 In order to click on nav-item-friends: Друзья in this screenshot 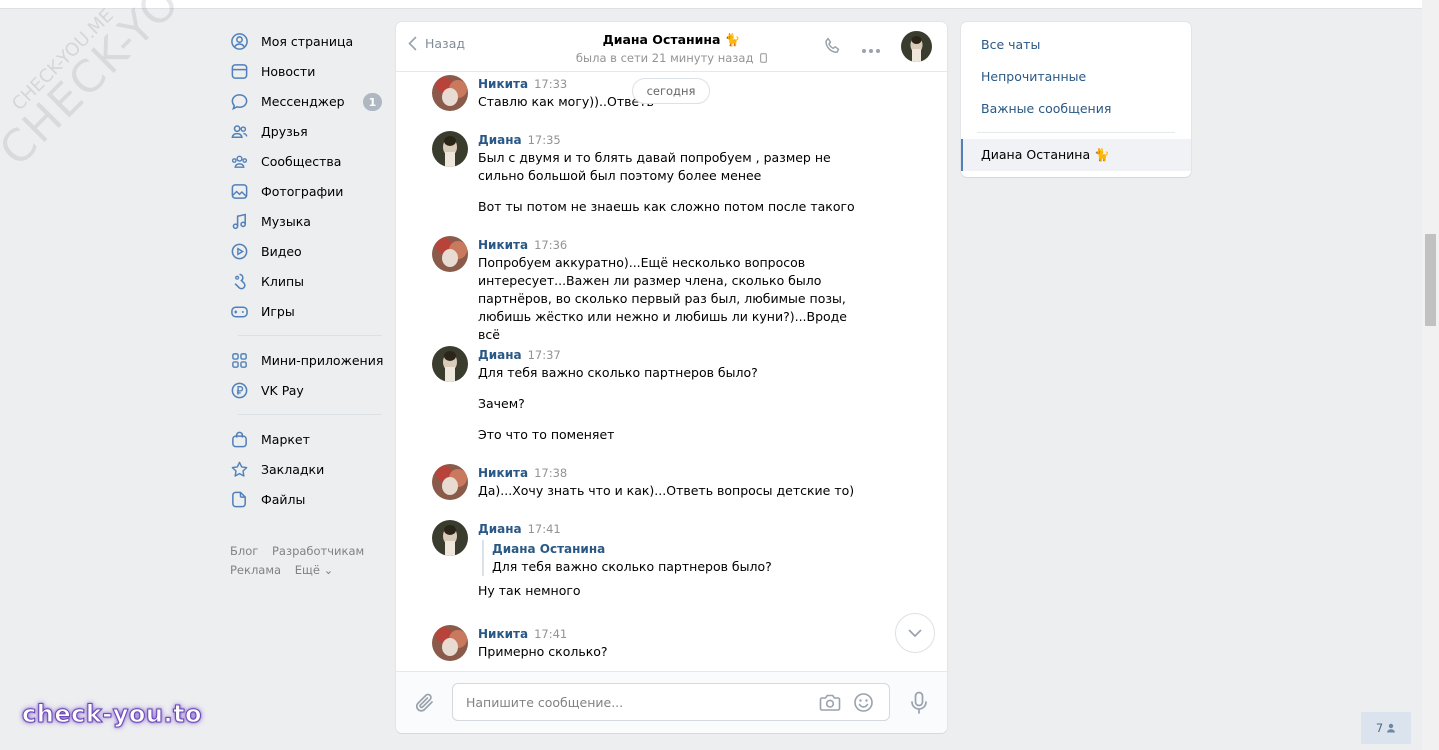, I will do `click(306, 131)`.